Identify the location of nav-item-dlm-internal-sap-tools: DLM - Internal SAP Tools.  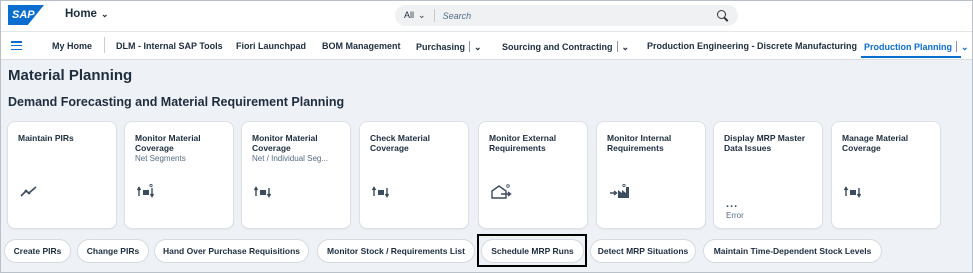
(169, 46).